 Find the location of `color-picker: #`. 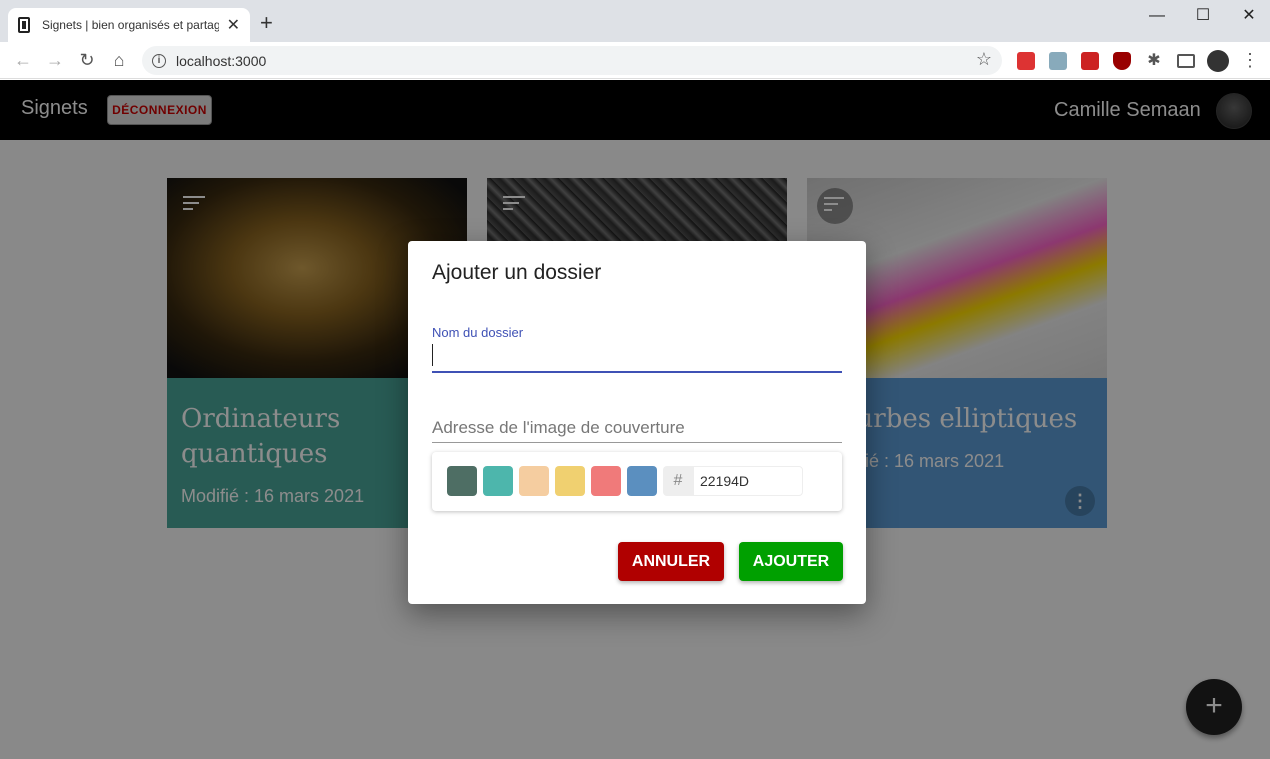

color-picker: # is located at coordinates (637, 481).